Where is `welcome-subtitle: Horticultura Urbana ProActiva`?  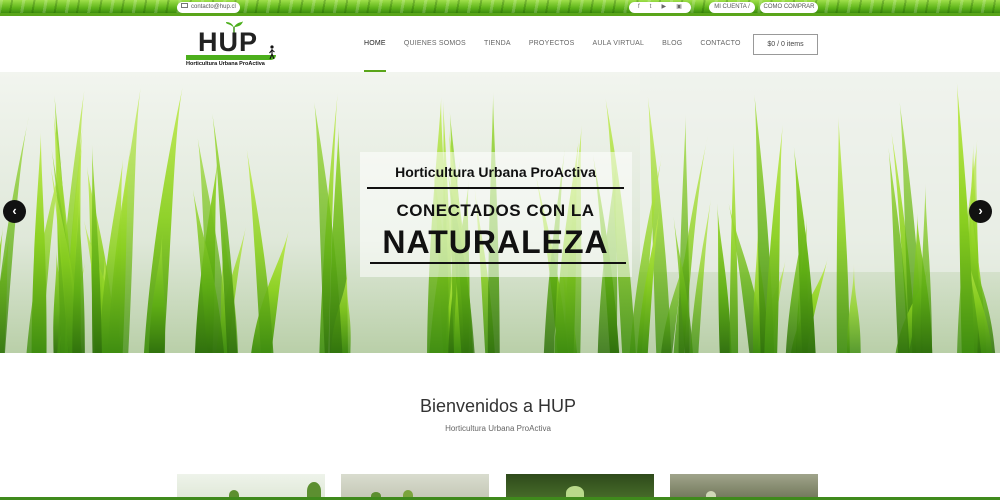
welcome-subtitle: Horticultura Urbana ProActiva is located at coordinates (498, 428).